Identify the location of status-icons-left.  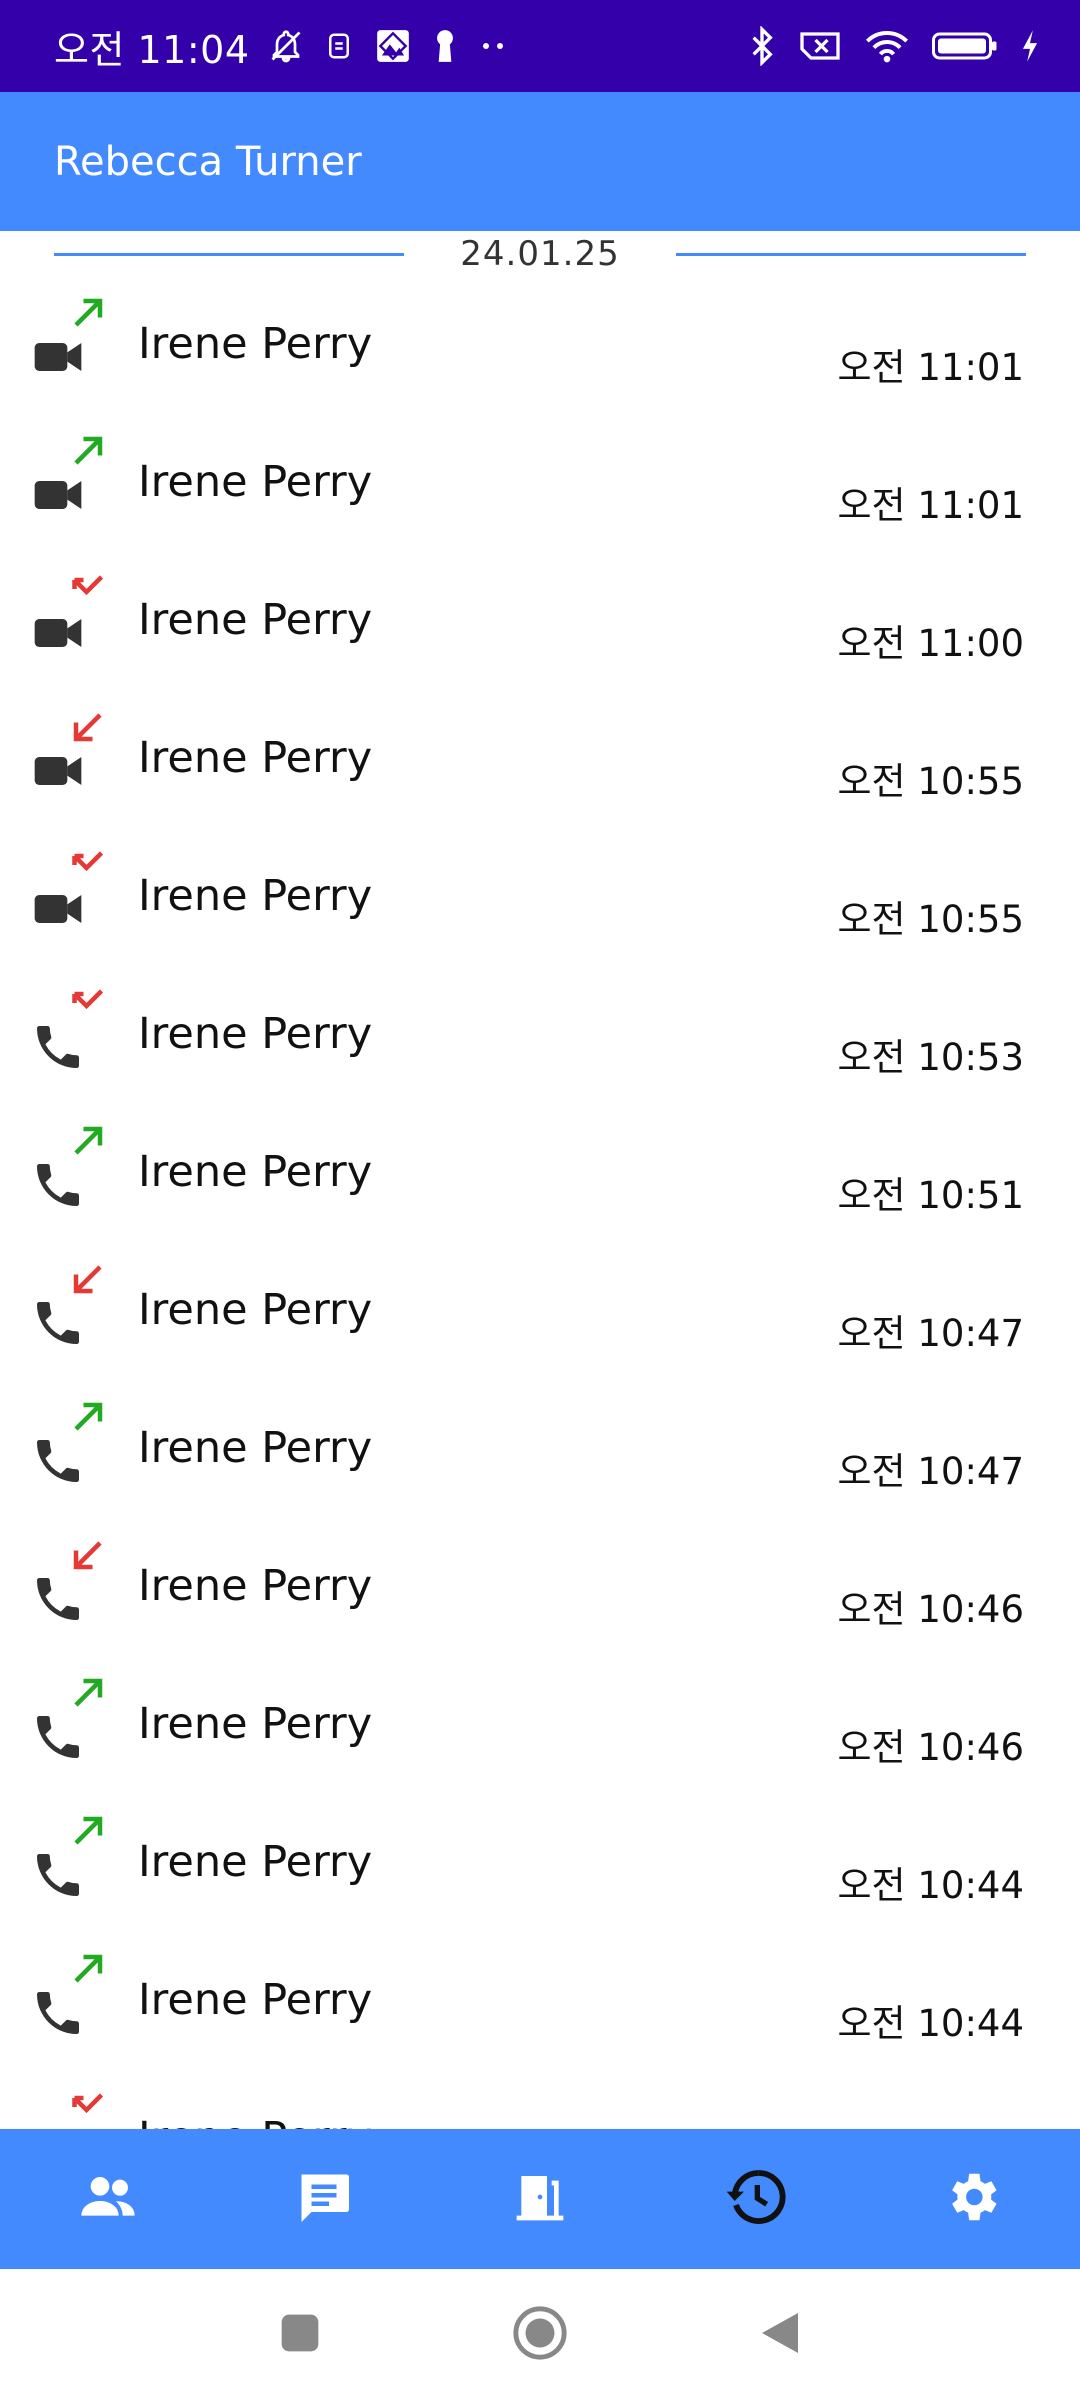
(388, 46).